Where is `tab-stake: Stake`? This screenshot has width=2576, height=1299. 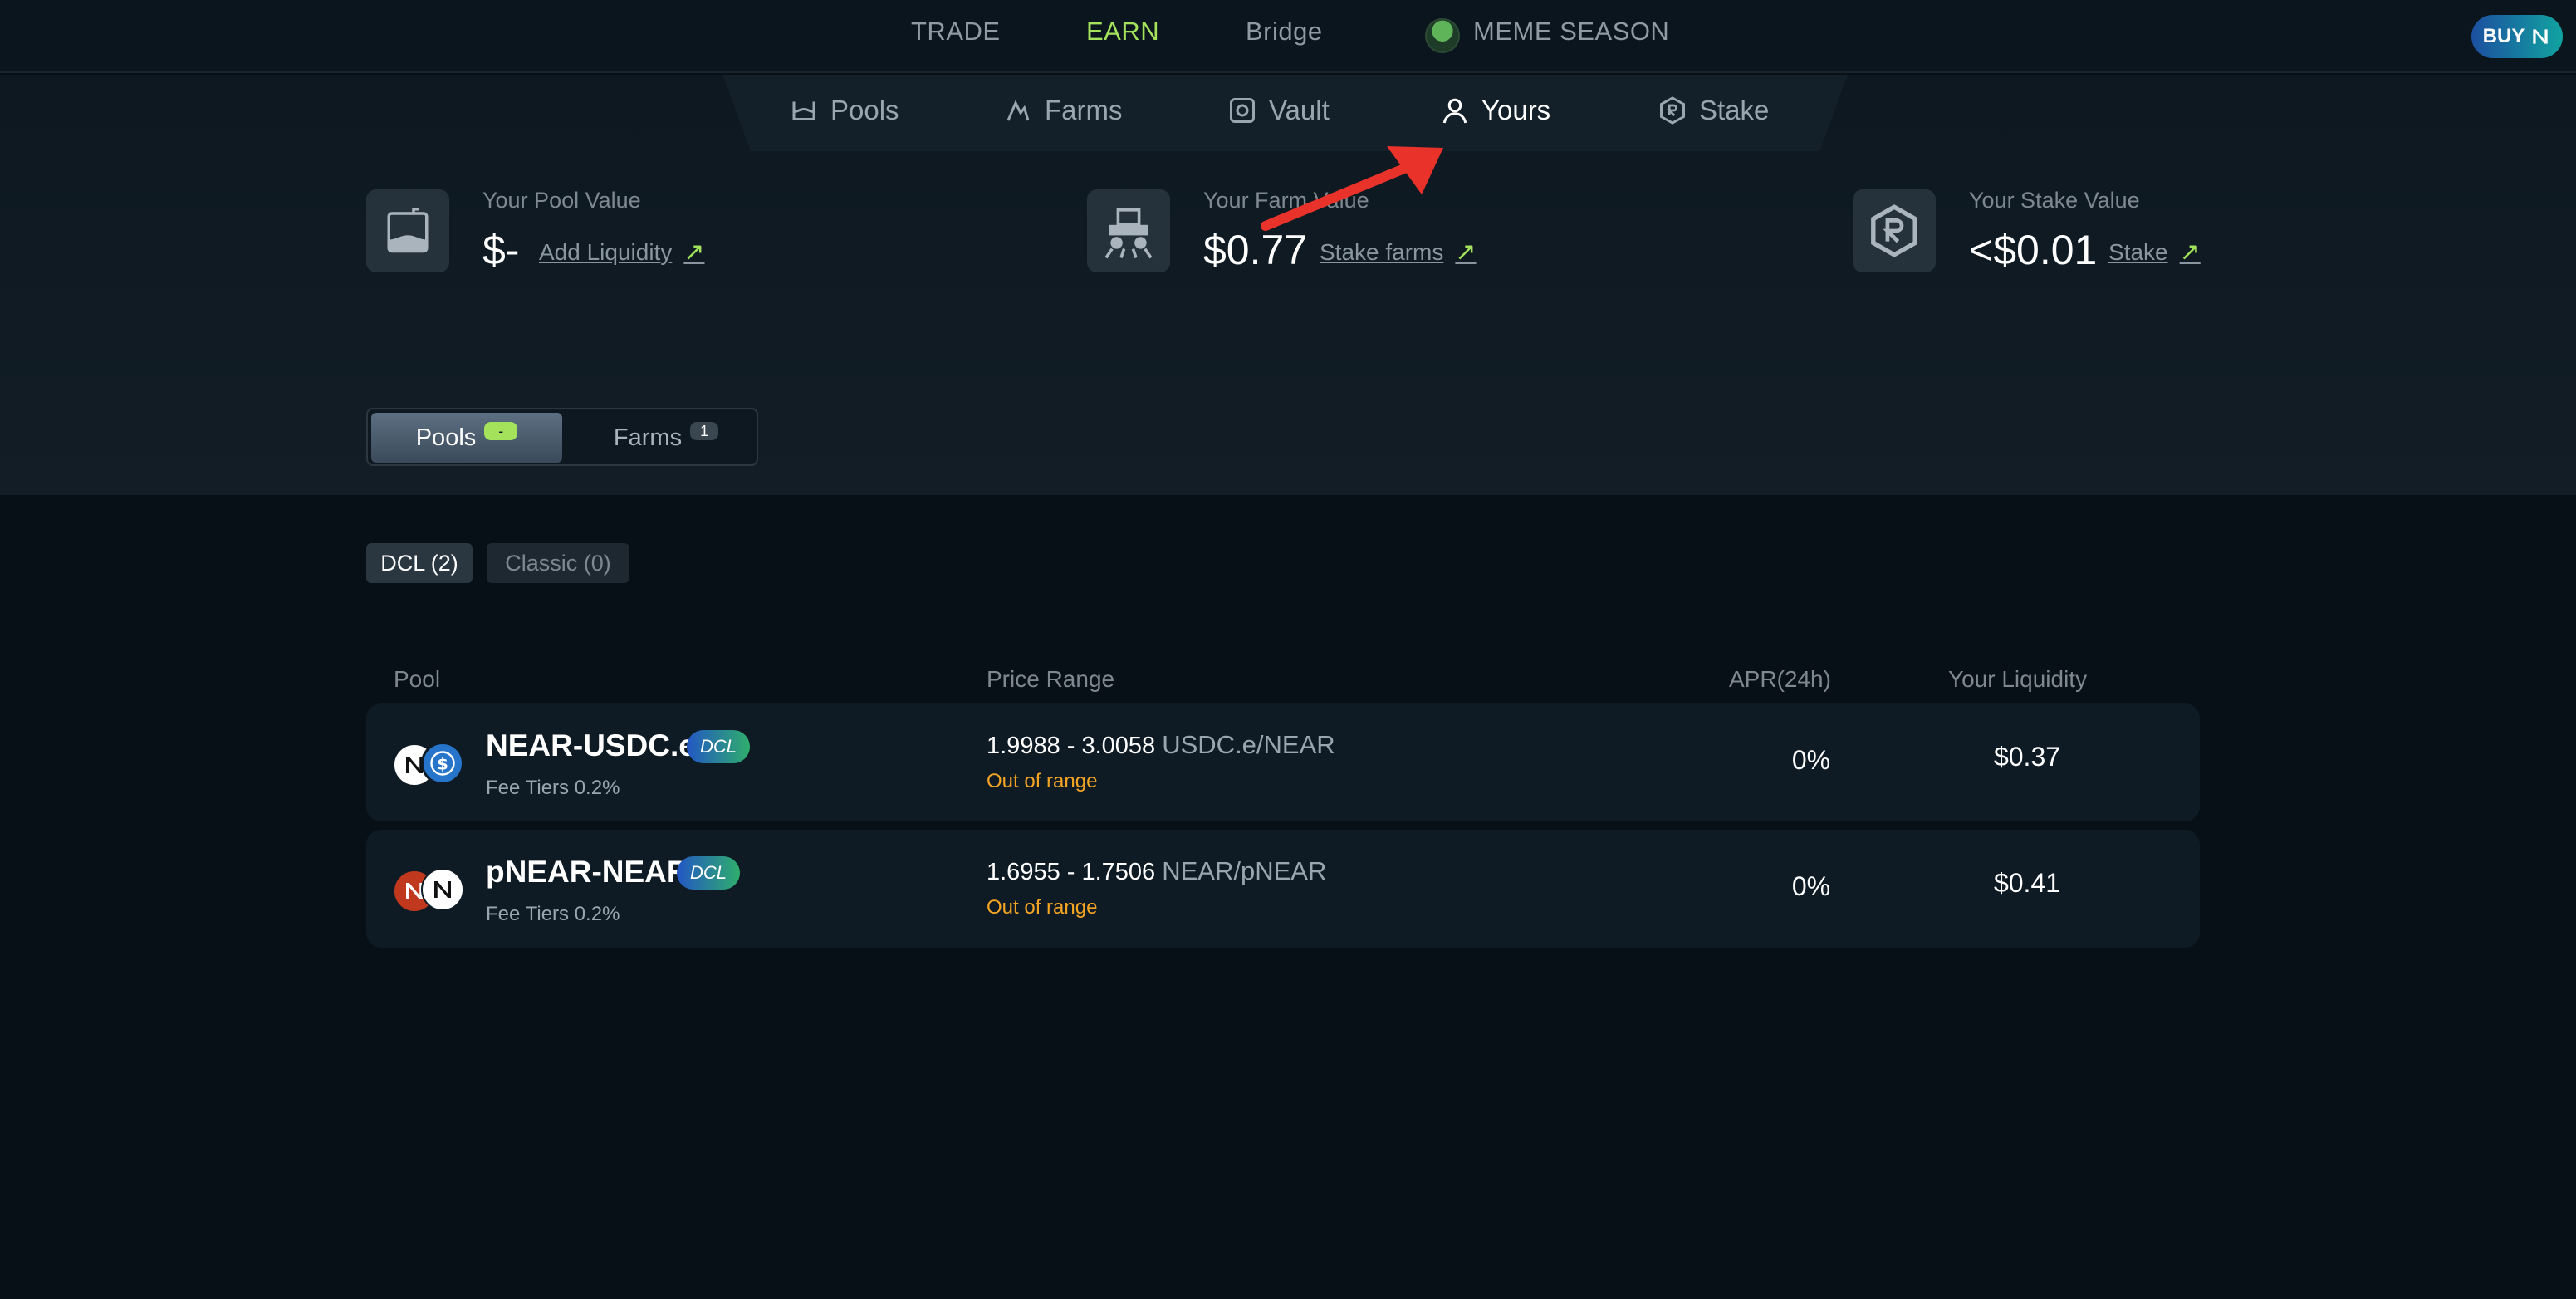 tab-stake: Stake is located at coordinates (1714, 111).